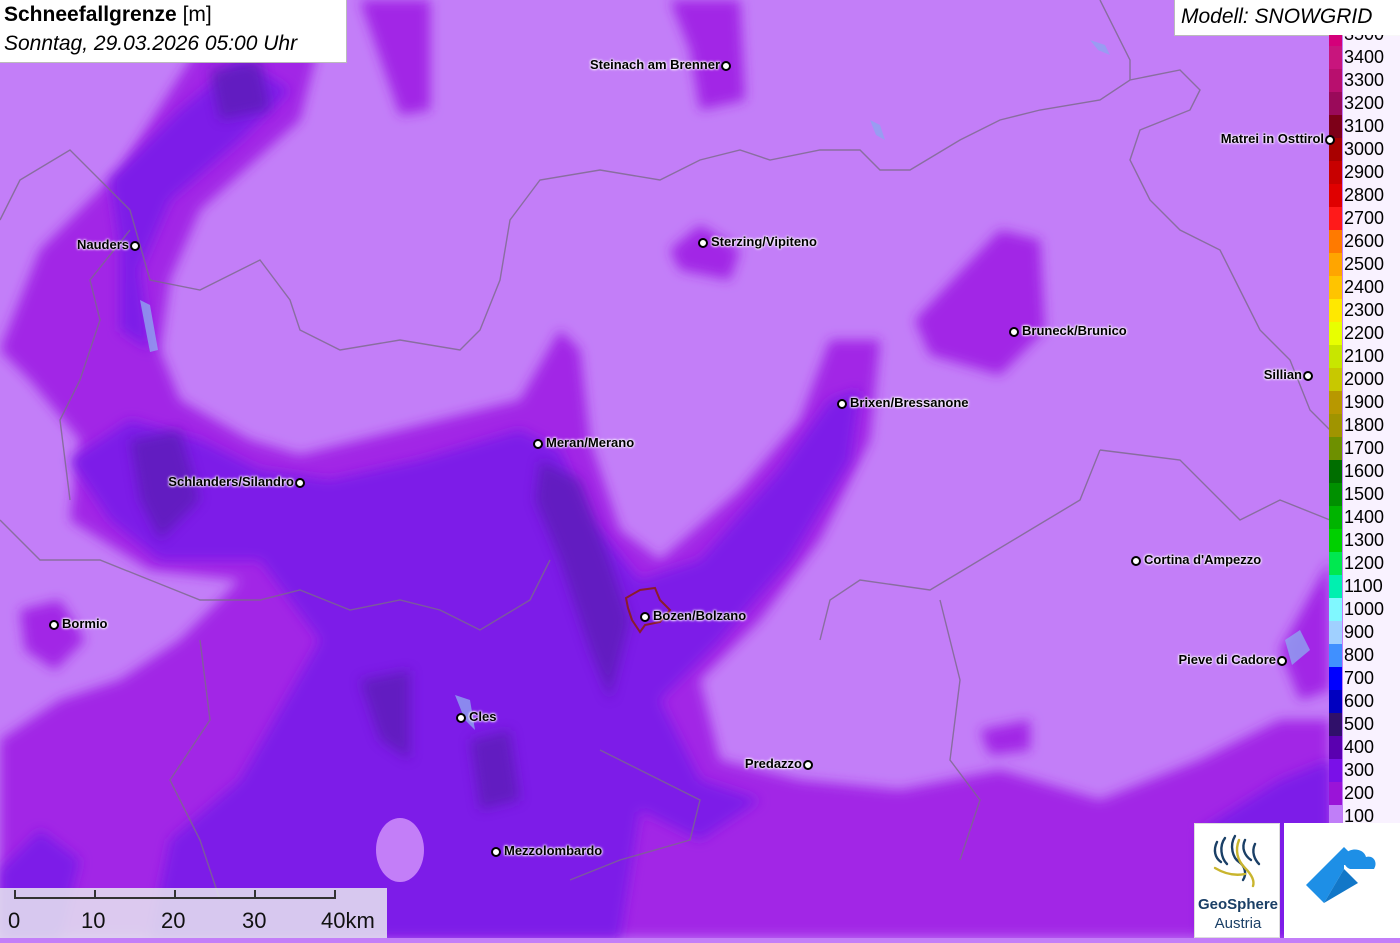  What do you see at coordinates (1371, 57) in the screenshot?
I see `legend-label: 3400` at bounding box center [1371, 57].